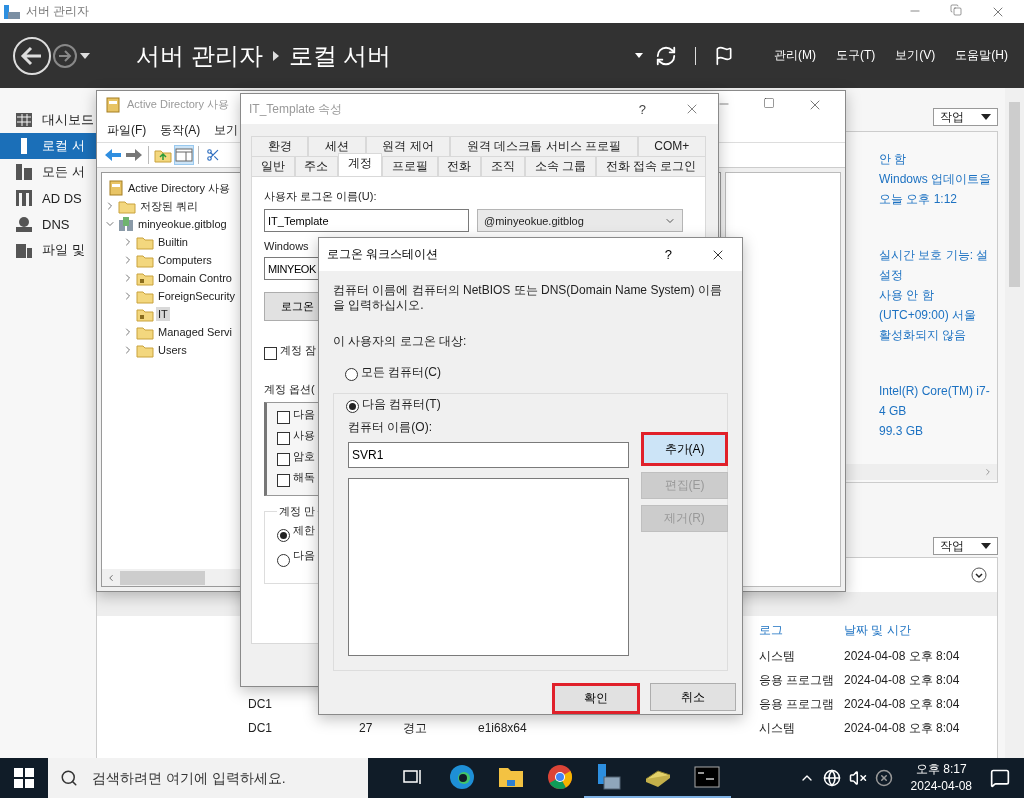 This screenshot has width=1024, height=798. I want to click on checkbox-label: 다음, so click(304, 414).